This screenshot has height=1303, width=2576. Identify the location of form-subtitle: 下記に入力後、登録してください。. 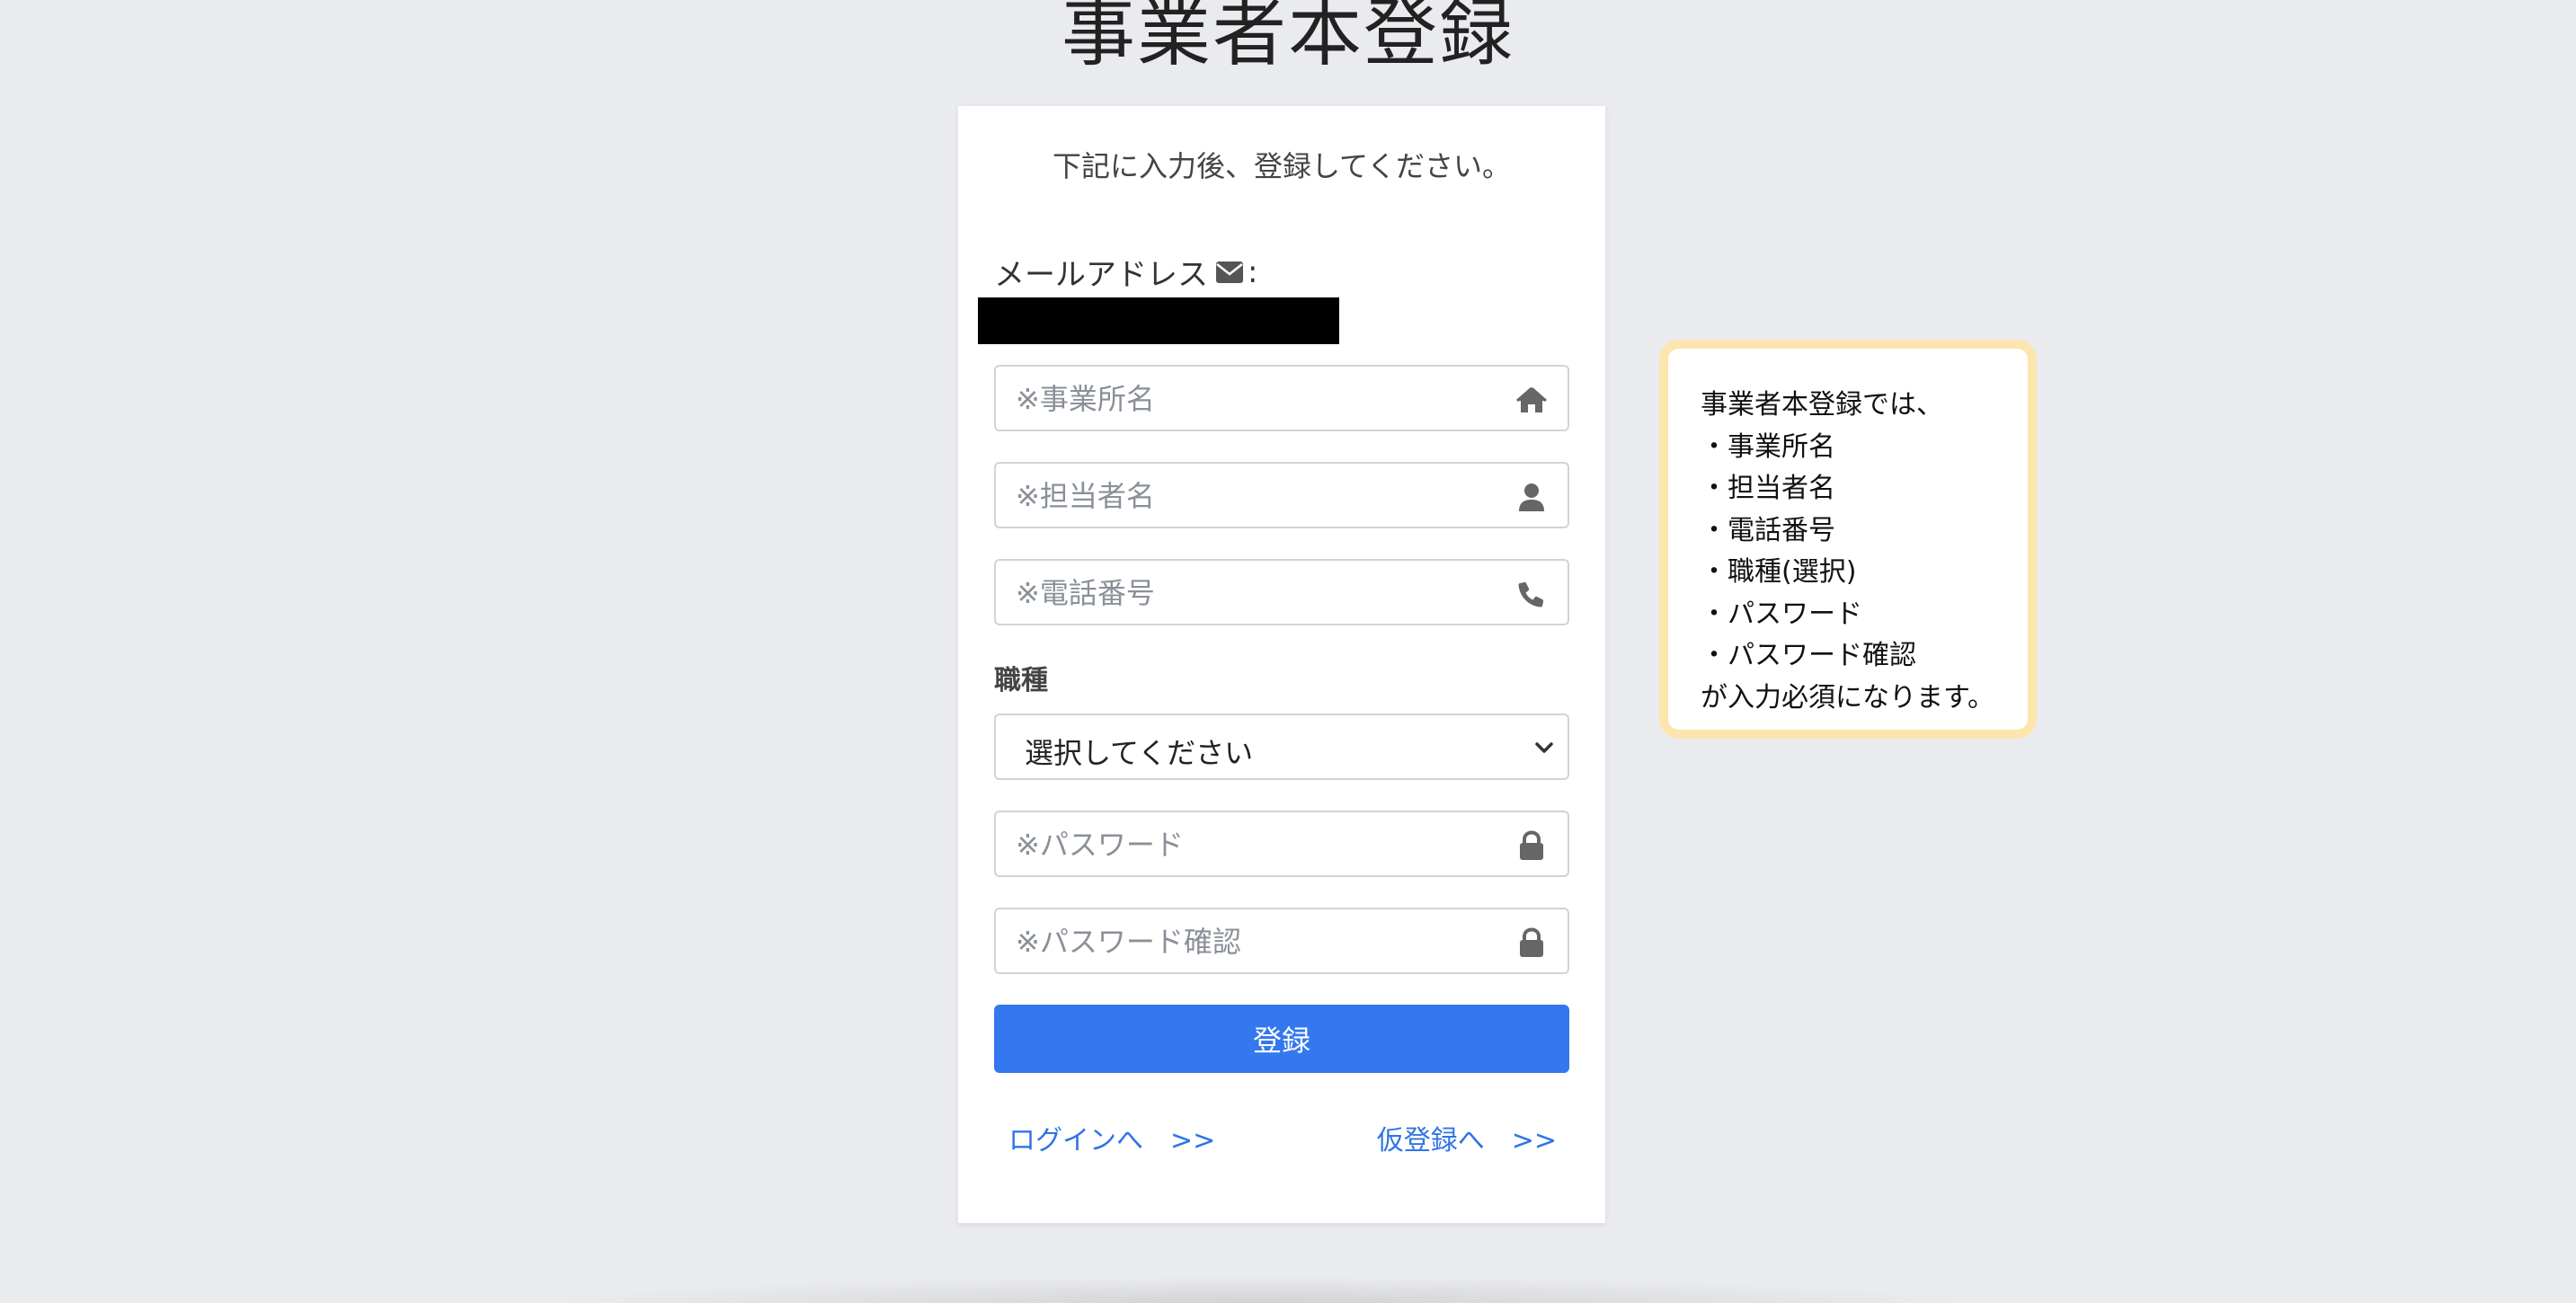
(1282, 166).